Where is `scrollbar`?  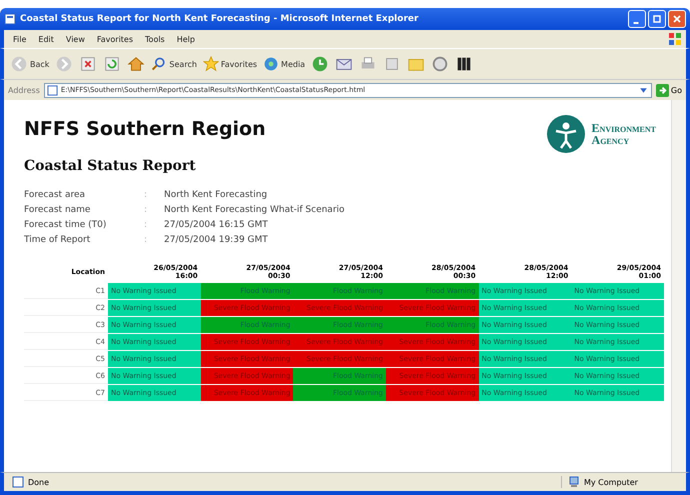
scrollbar is located at coordinates (678, 286).